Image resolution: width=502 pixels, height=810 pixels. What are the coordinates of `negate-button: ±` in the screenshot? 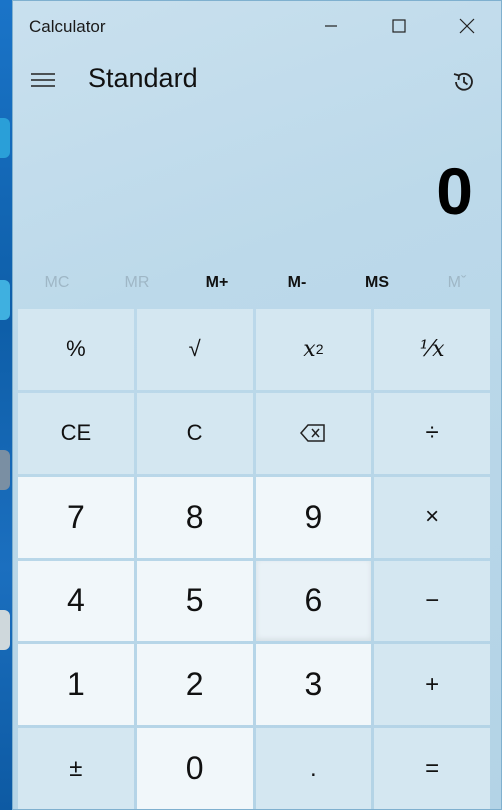 It's located at (76, 768).